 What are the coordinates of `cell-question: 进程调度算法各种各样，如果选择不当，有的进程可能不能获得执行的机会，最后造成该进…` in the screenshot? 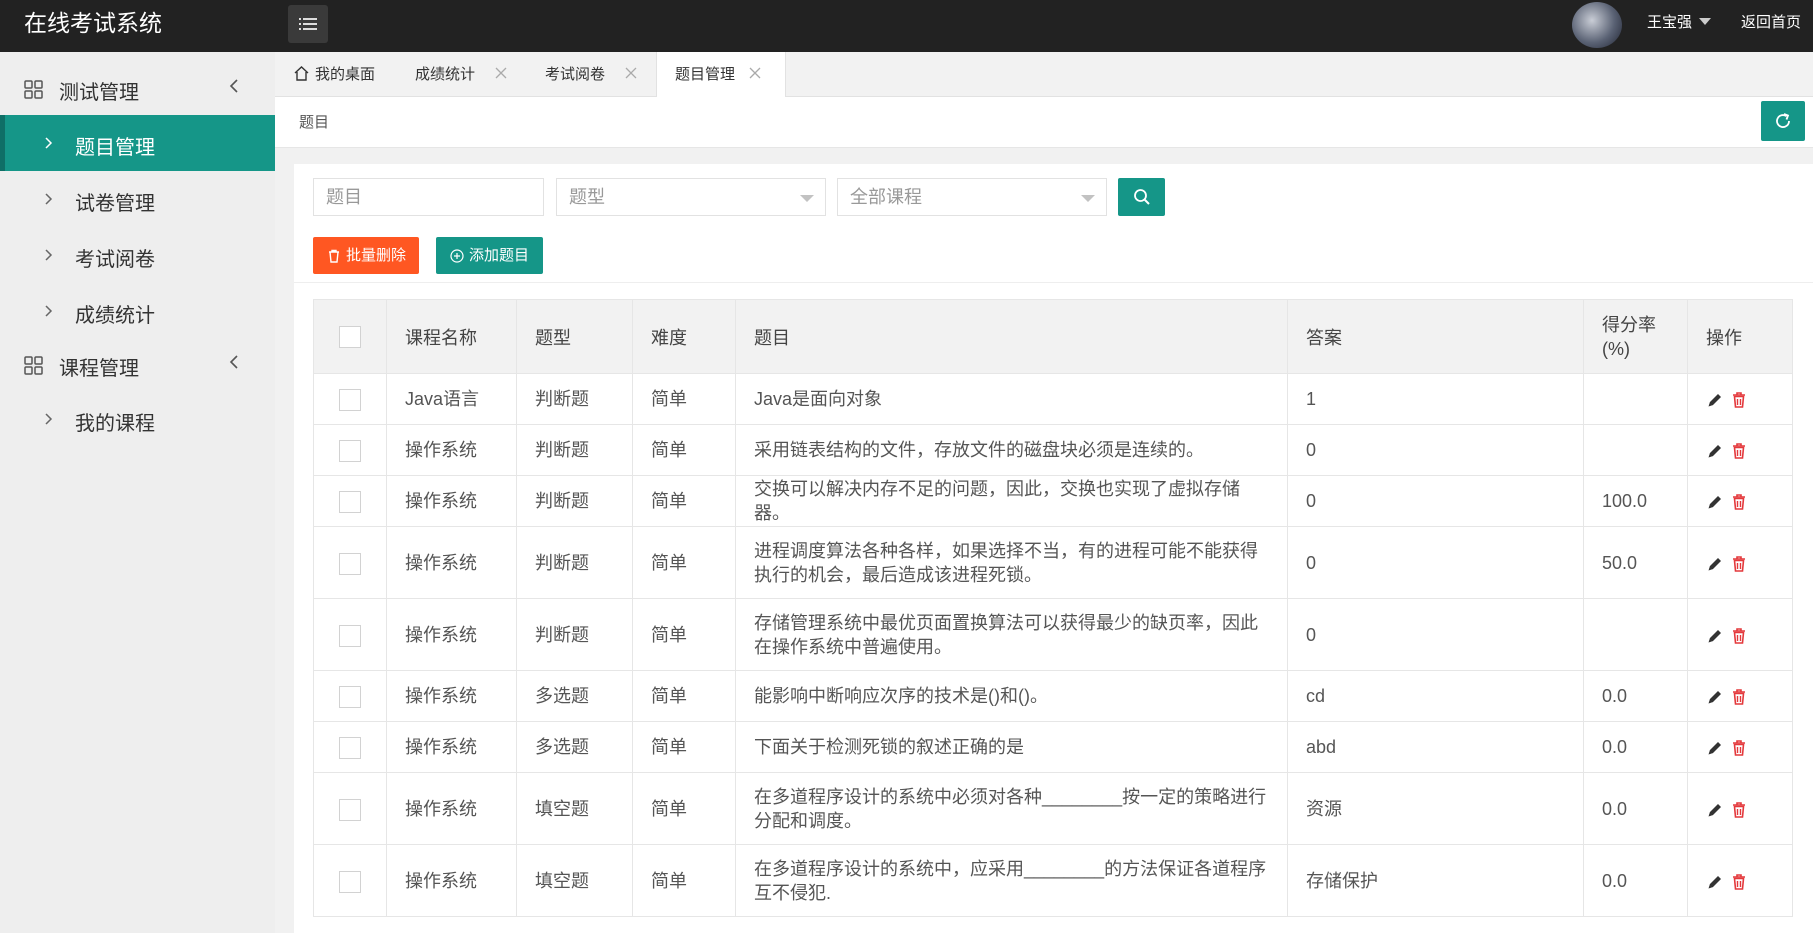 It's located at (1011, 562).